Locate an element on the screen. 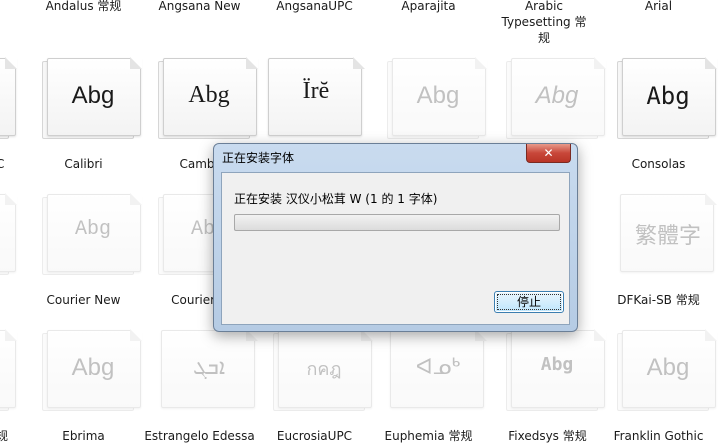  font-file-icon: ܐܒܓ is located at coordinates (209, 369).